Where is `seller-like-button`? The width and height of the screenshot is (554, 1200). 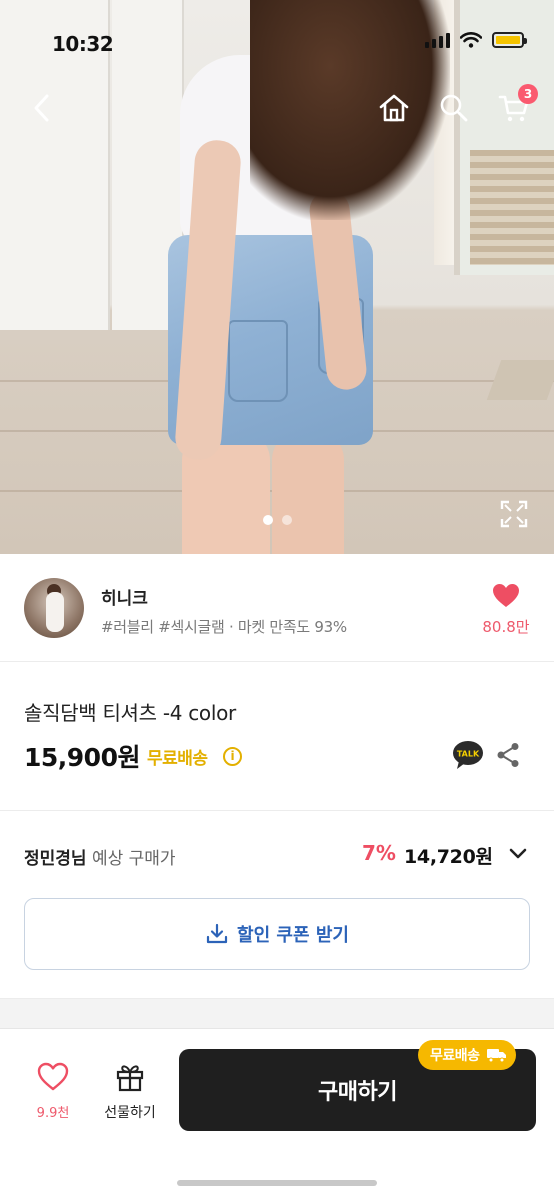 seller-like-button is located at coordinates (506, 596).